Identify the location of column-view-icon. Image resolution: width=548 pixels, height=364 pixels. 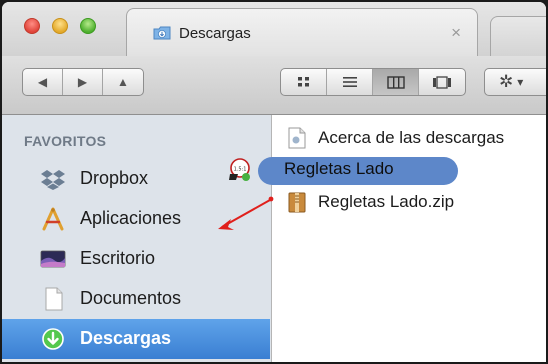
(395, 82).